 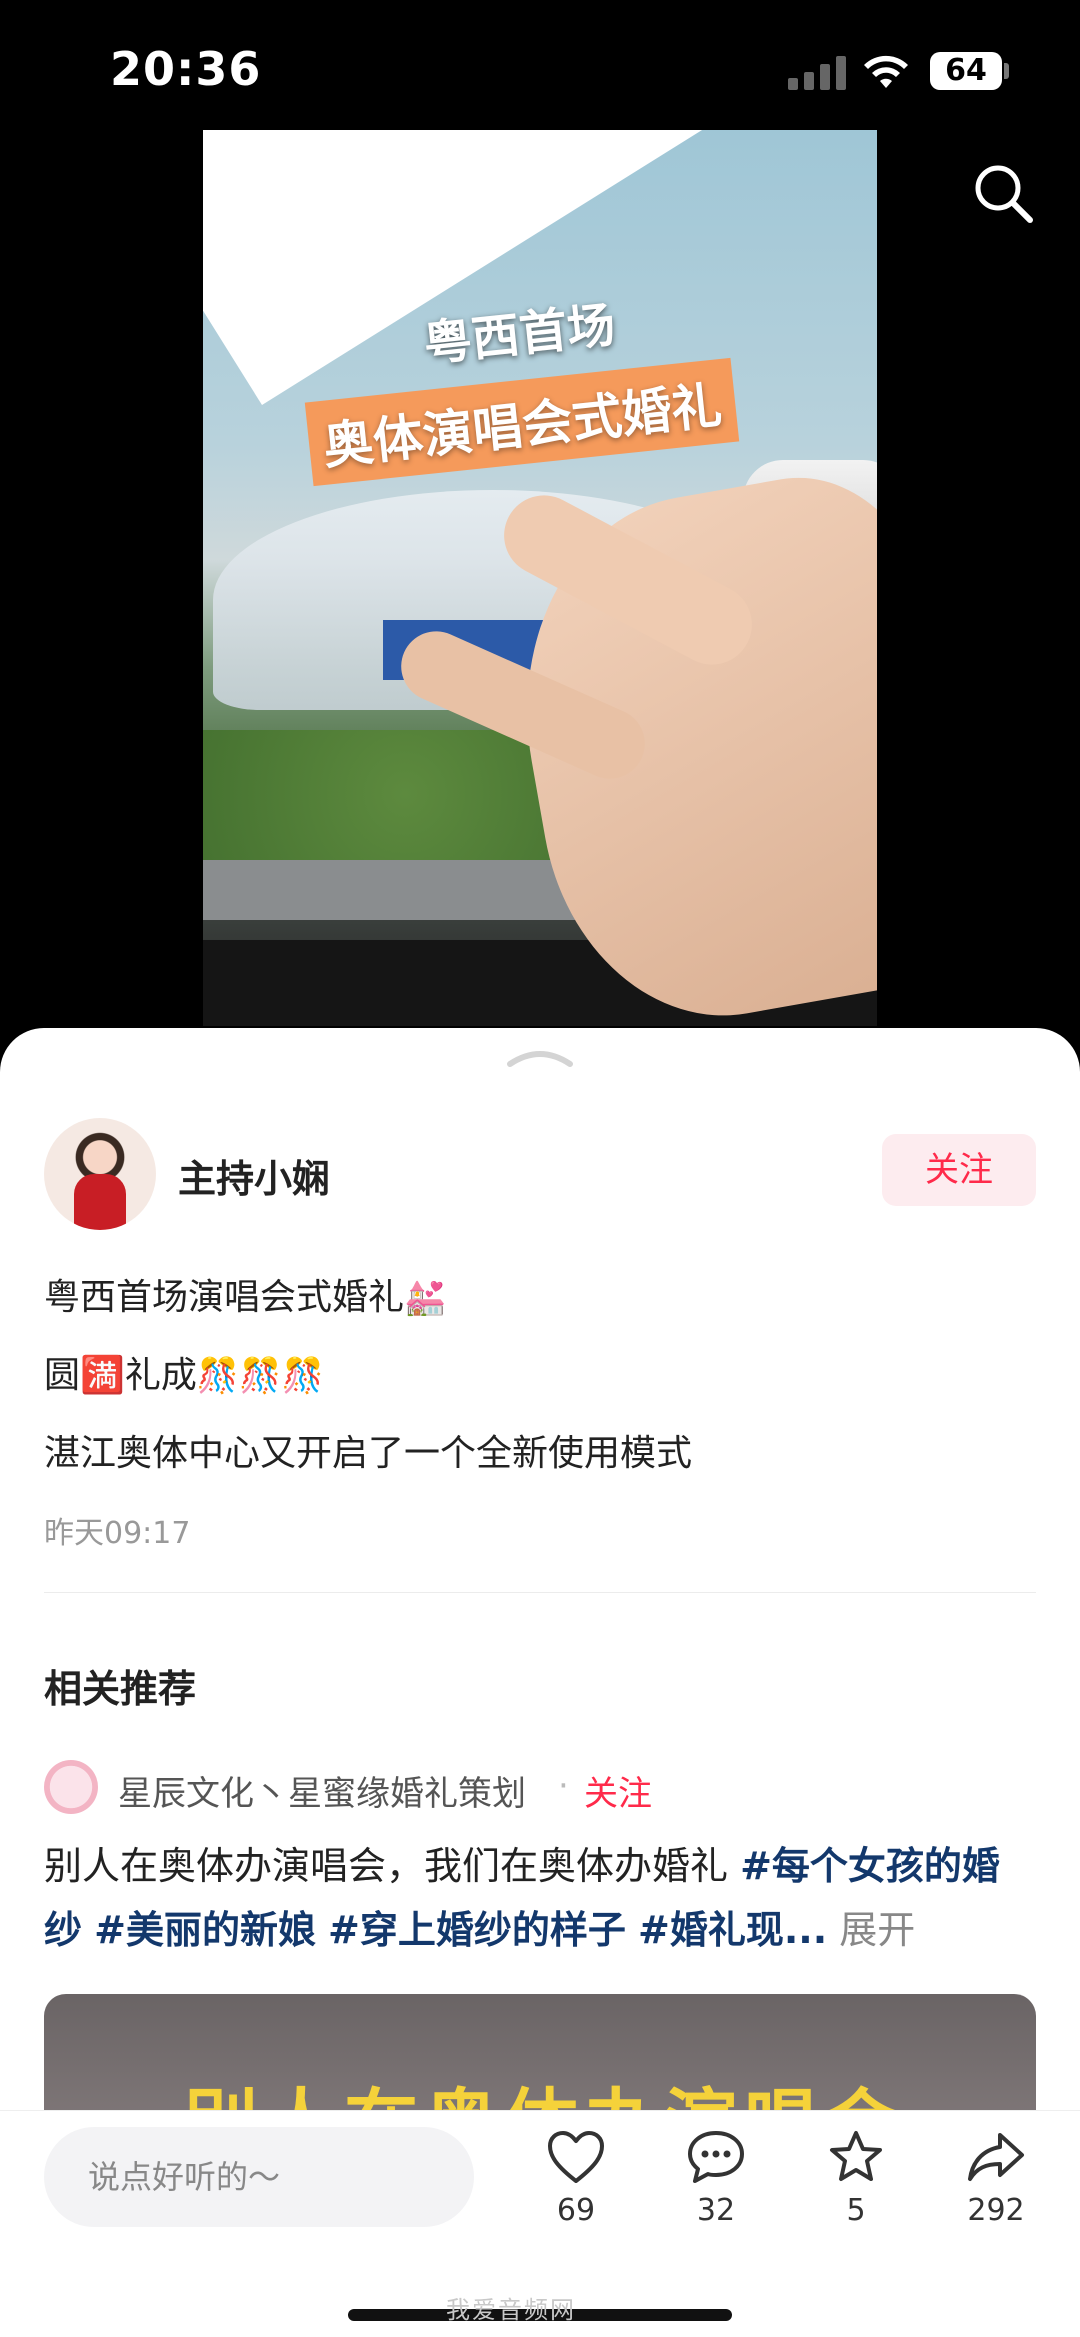 I want to click on battery-indicator: 64, so click(x=966, y=71).